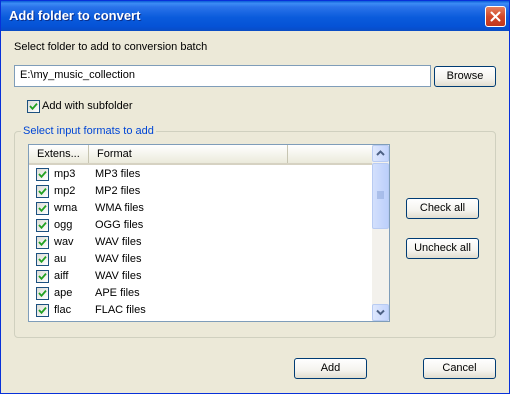 The width and height of the screenshot is (510, 394). Describe the element at coordinates (87, 106) in the screenshot. I see `subfolder-label: Add with subfolder` at that location.